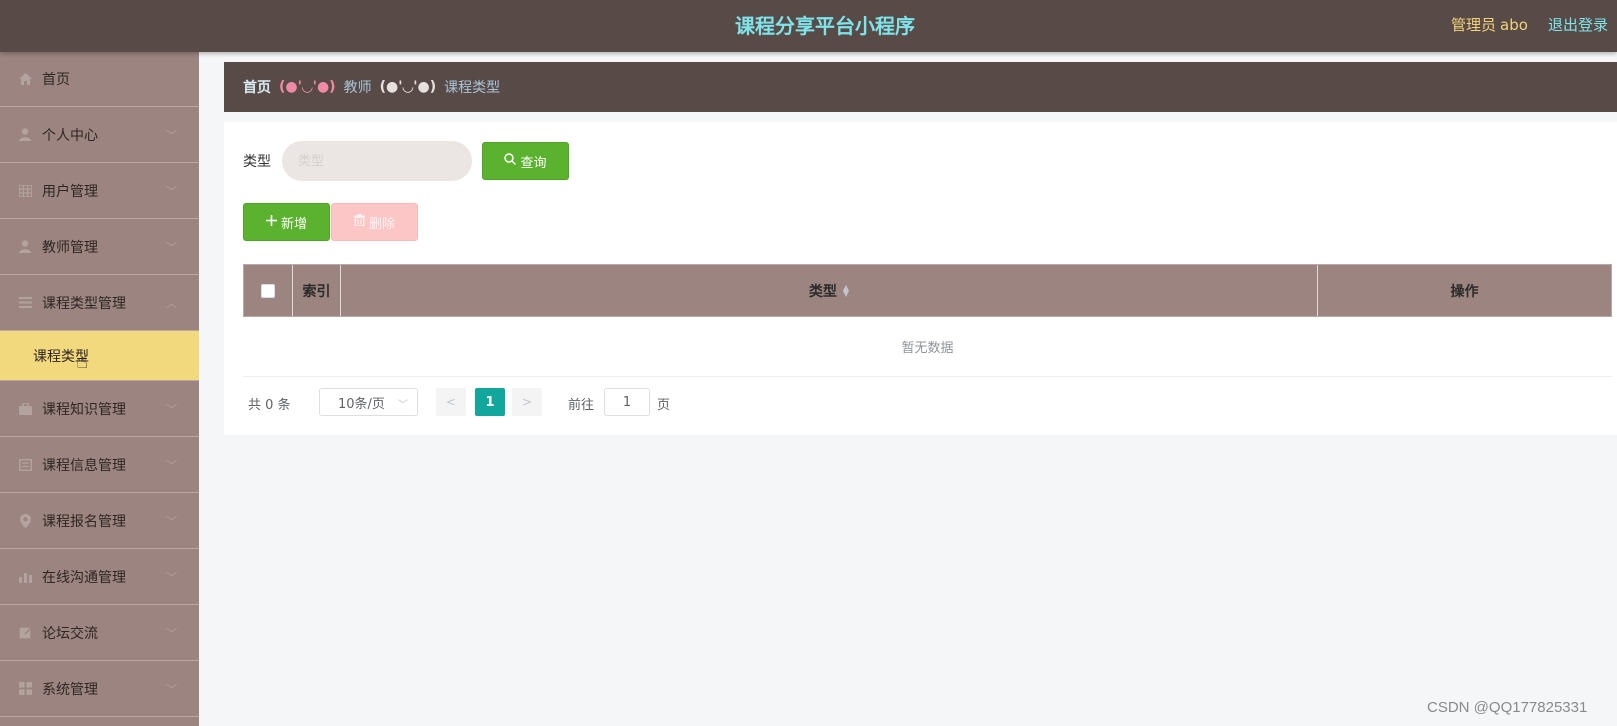 The height and width of the screenshot is (726, 1617). I want to click on breadcrumb-item-teacher: 教师, so click(358, 87).